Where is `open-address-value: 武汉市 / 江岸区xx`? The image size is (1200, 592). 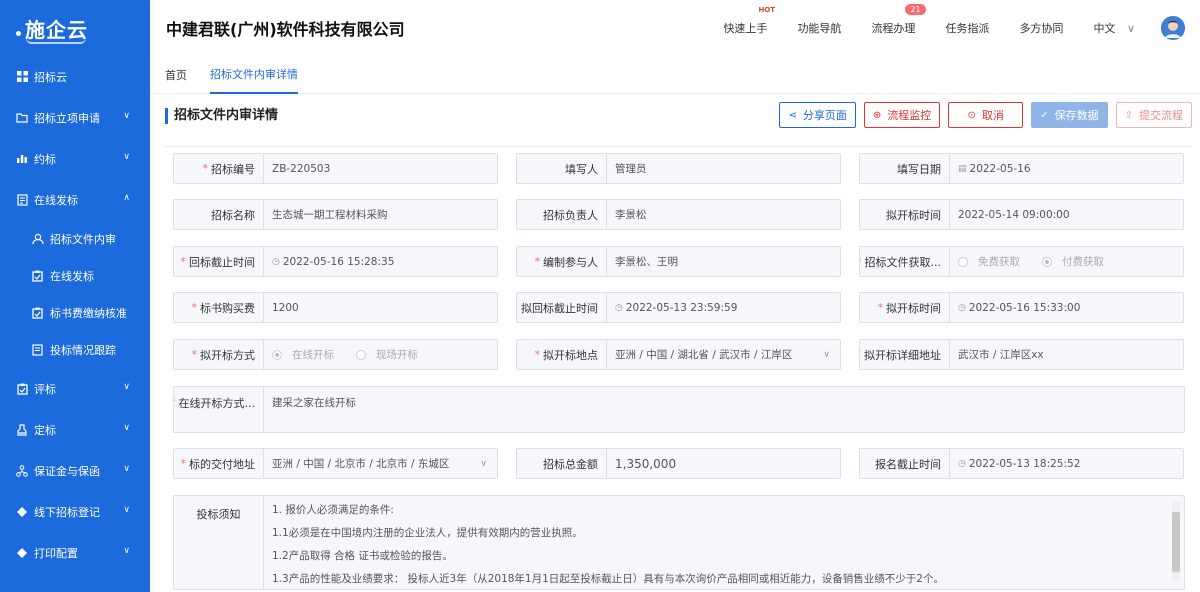 open-address-value: 武汉市 / 江岸区xx is located at coordinates (1066, 354).